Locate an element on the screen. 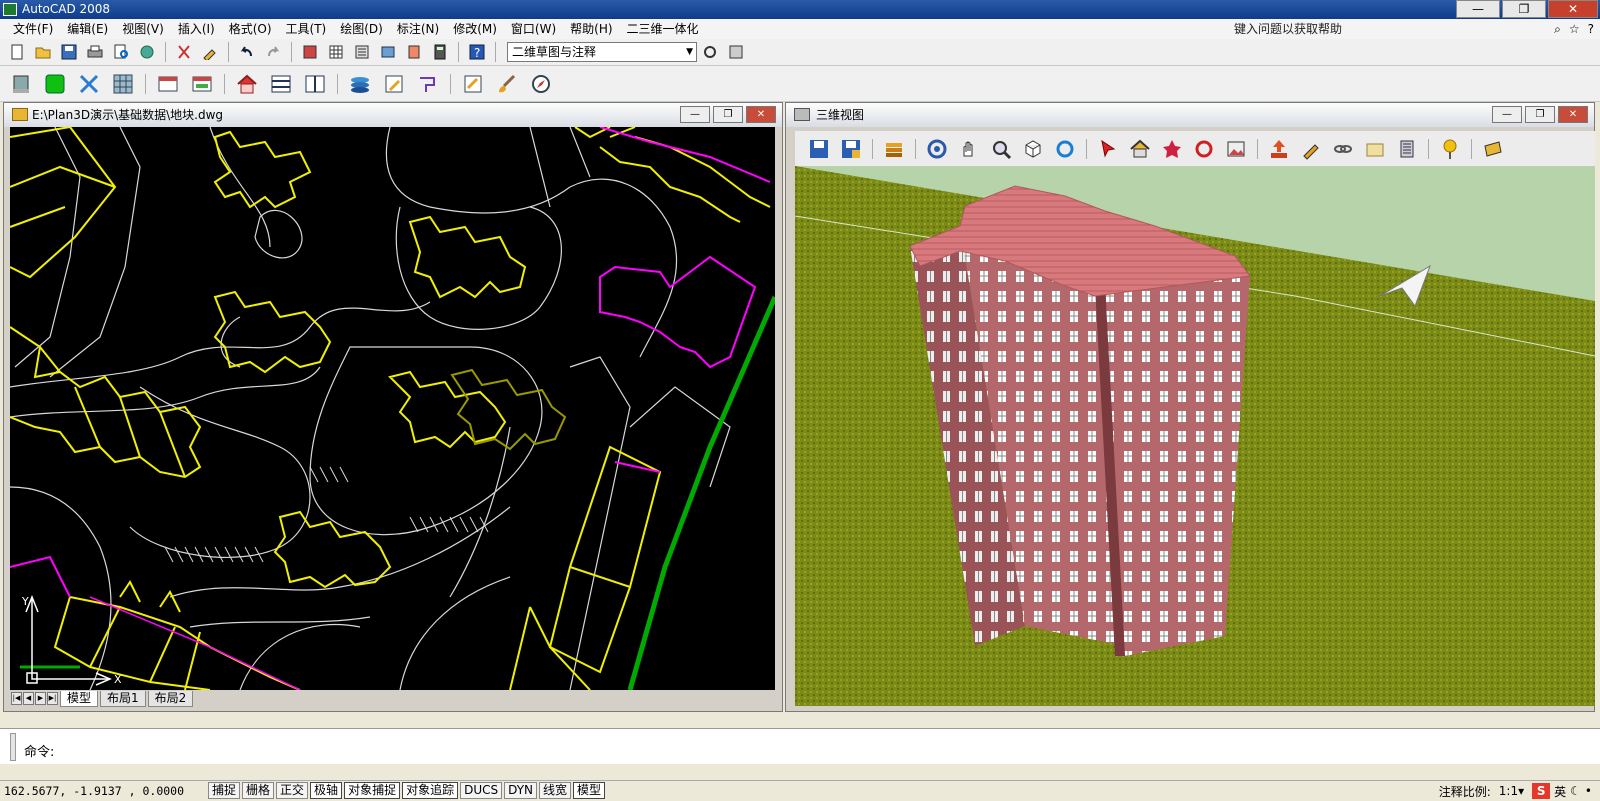 This screenshot has height=801, width=1600. designcenter-icon is located at coordinates (388, 52).